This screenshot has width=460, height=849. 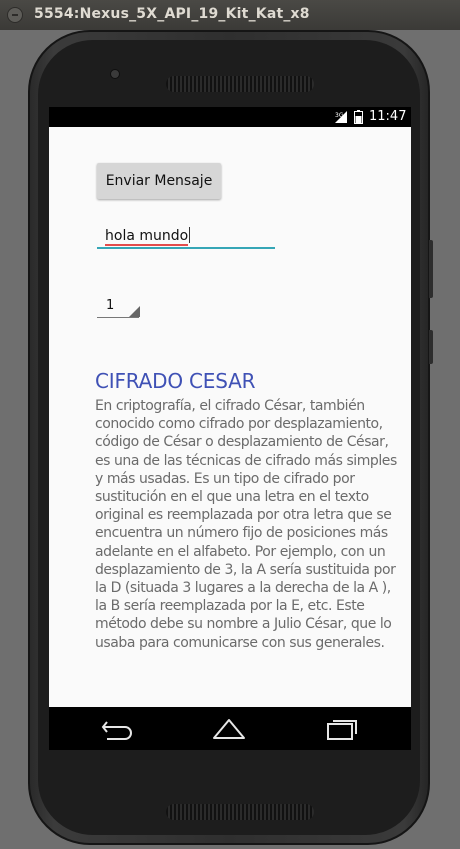 I want to click on emulator-title-bar: 5554:Nexus_5X_API_19_Kit_Kat_x8, so click(x=230, y=15).